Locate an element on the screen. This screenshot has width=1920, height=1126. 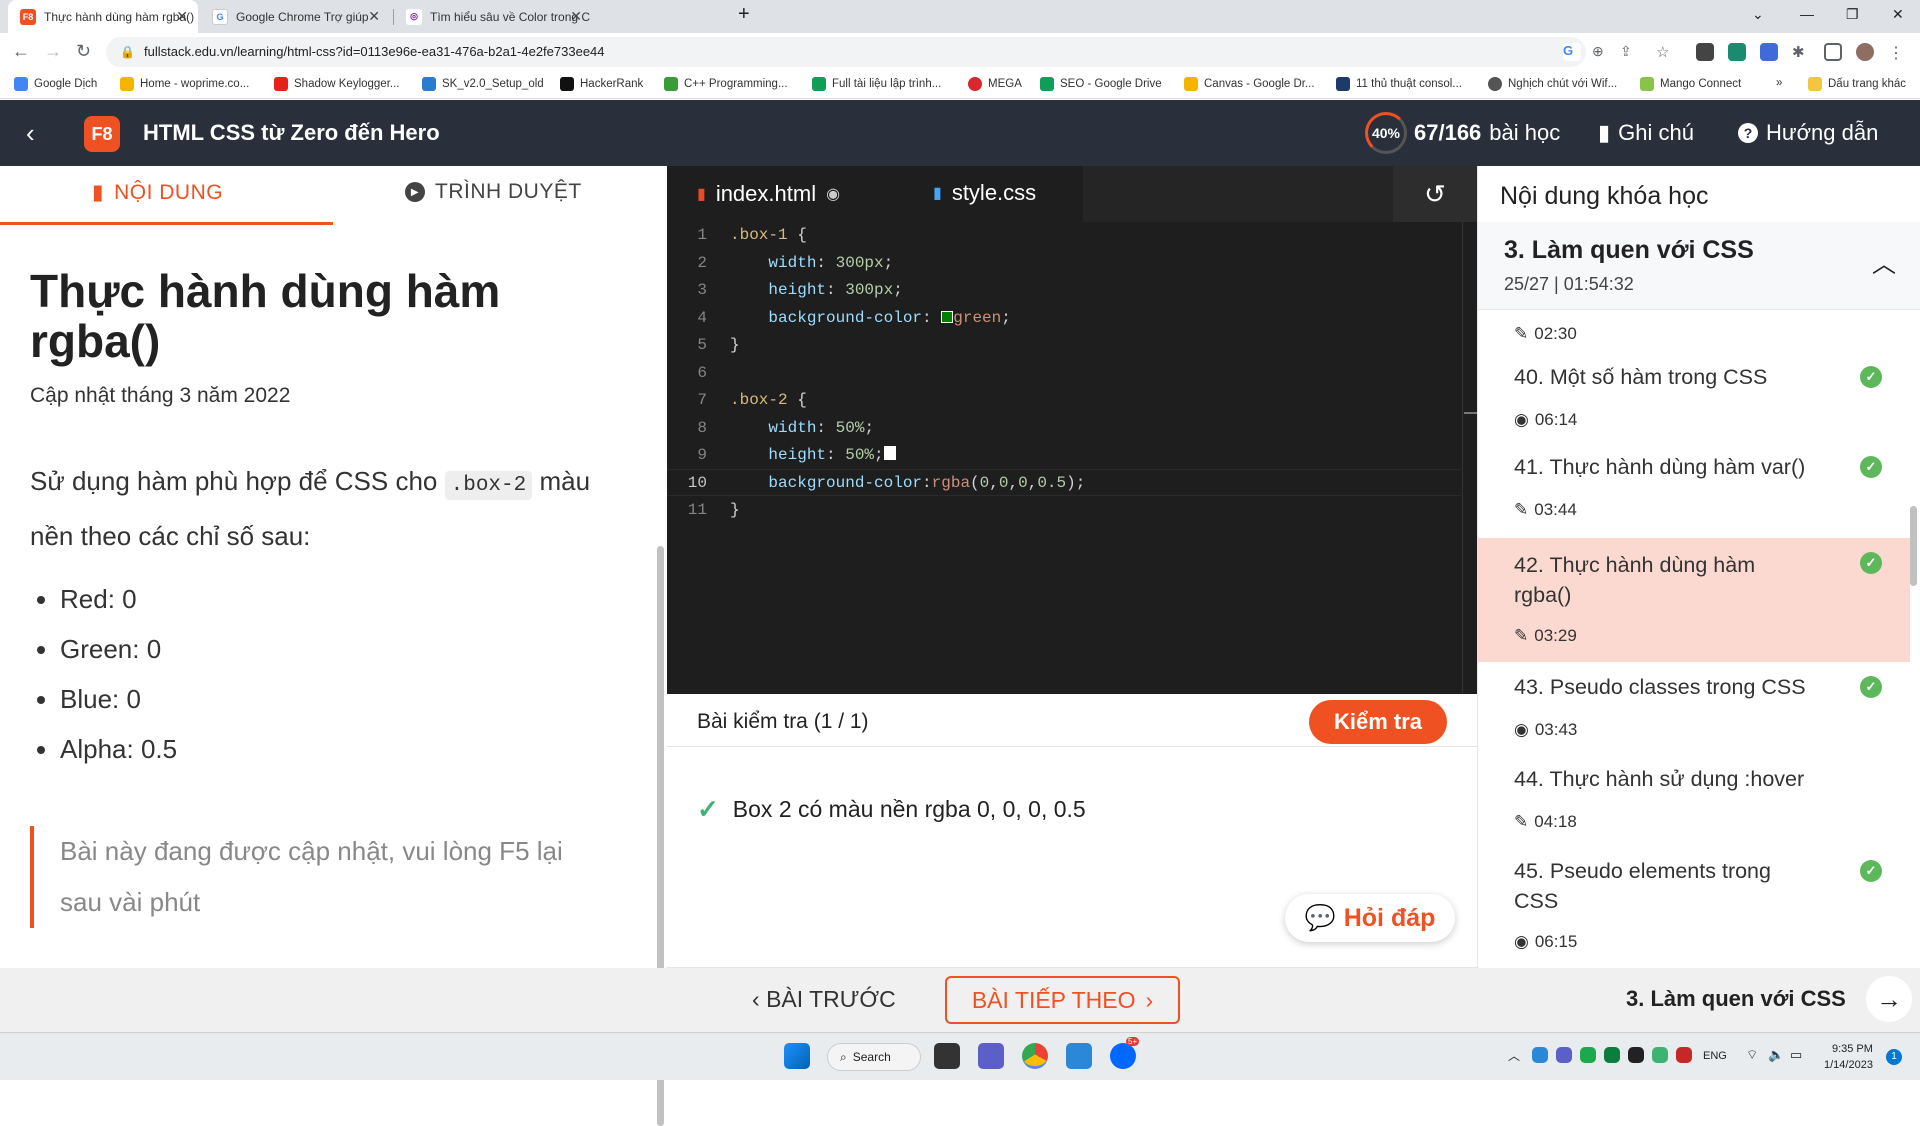
tab-search-icon: ⌄ is located at coordinates (1758, 14).